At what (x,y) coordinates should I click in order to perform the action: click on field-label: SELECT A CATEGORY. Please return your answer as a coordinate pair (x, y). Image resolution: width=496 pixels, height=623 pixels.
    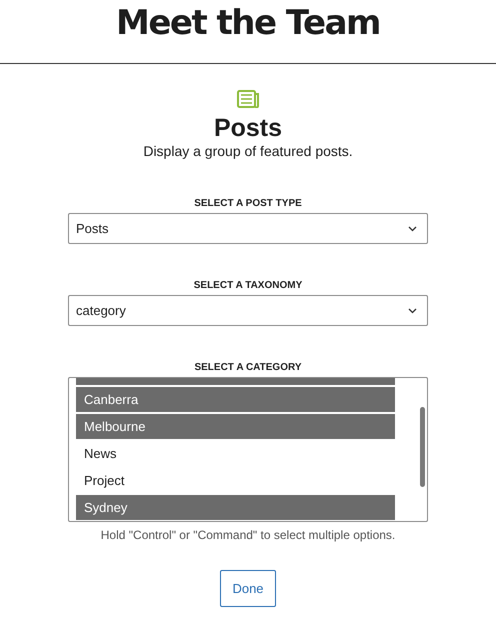
    Looking at the image, I should click on (248, 368).